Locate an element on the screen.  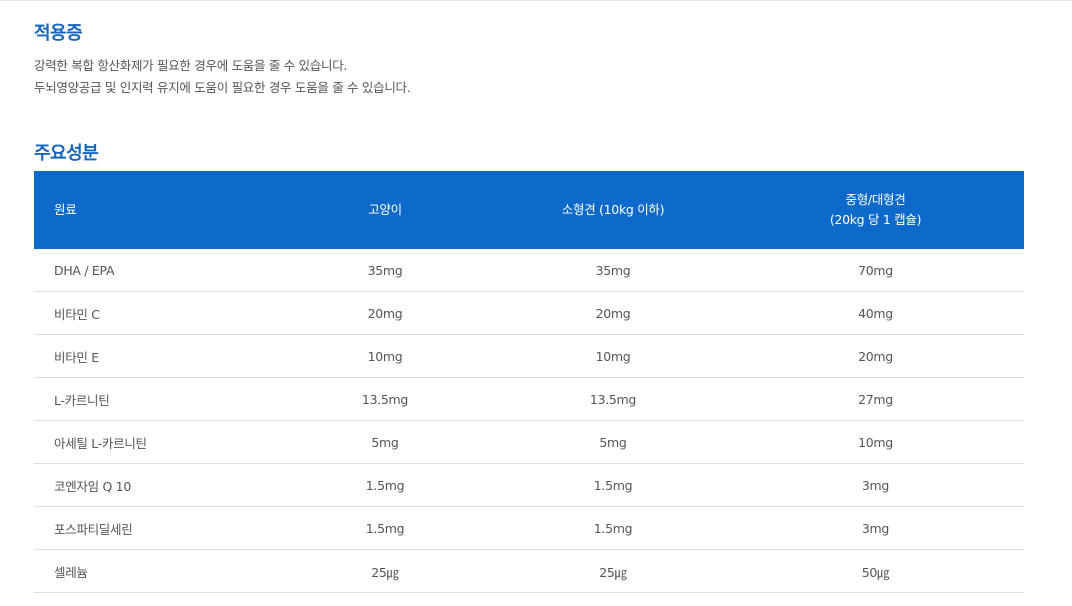
table-row: DHA / EPA 35mg 35mg 70mg is located at coordinates (529, 270).